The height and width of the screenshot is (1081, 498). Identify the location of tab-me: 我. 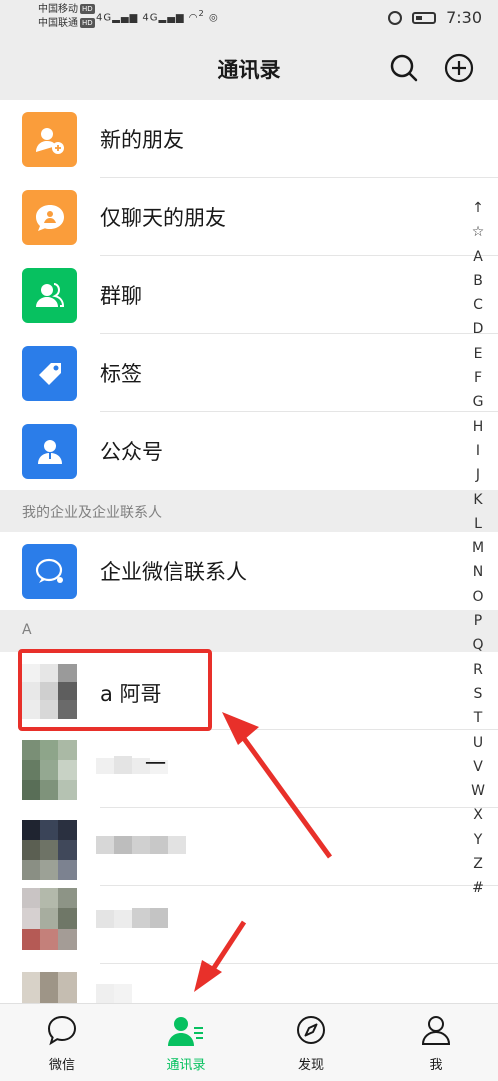
(436, 1042).